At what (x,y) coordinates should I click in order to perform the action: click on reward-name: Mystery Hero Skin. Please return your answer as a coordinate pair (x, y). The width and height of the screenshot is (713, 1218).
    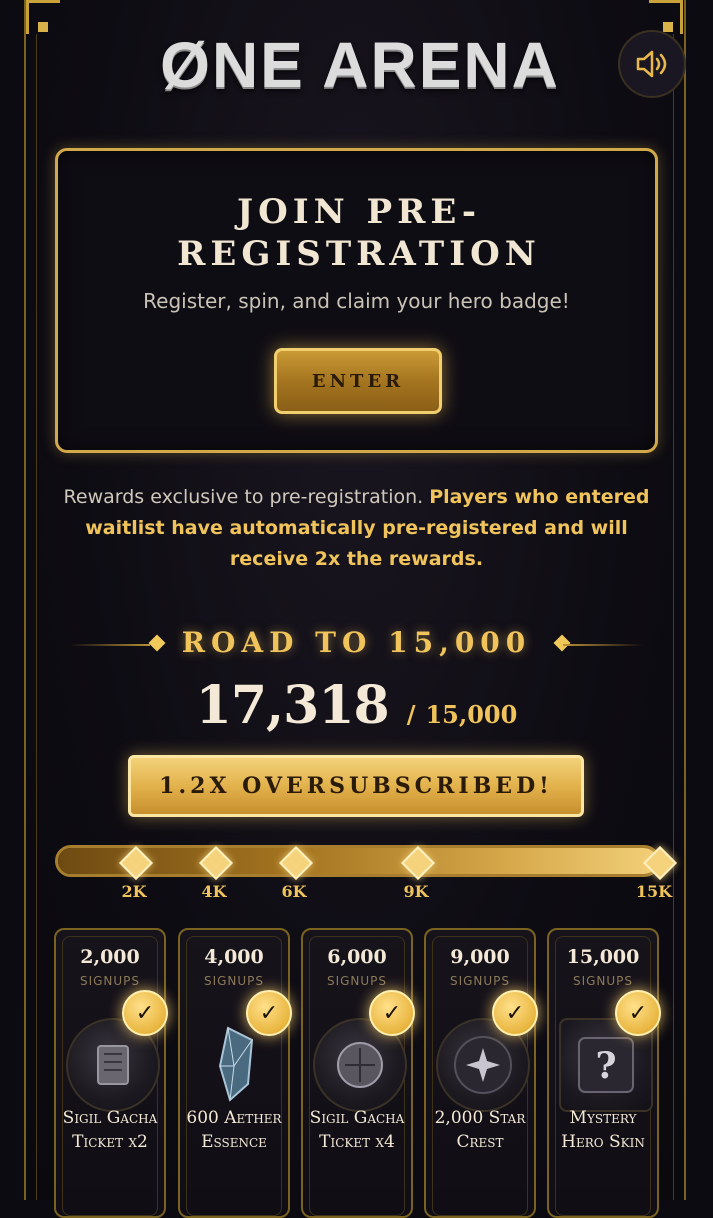
    Looking at the image, I should click on (603, 1130).